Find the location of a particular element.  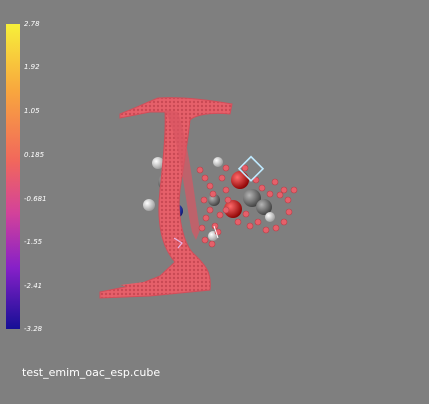

color-scale-tick: -3.28 is located at coordinates (33, 329).